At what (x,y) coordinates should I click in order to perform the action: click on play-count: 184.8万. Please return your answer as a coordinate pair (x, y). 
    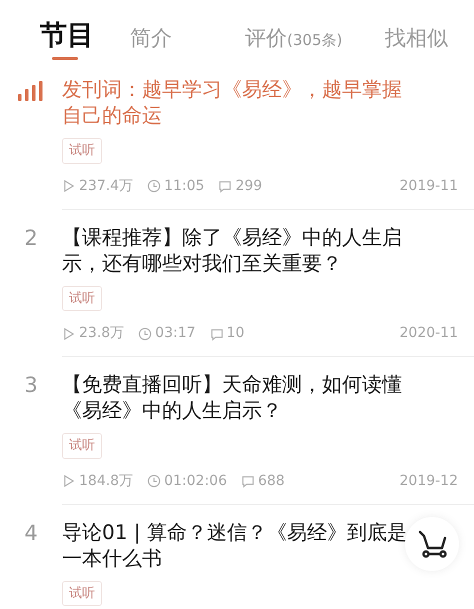
    Looking at the image, I should click on (106, 481).